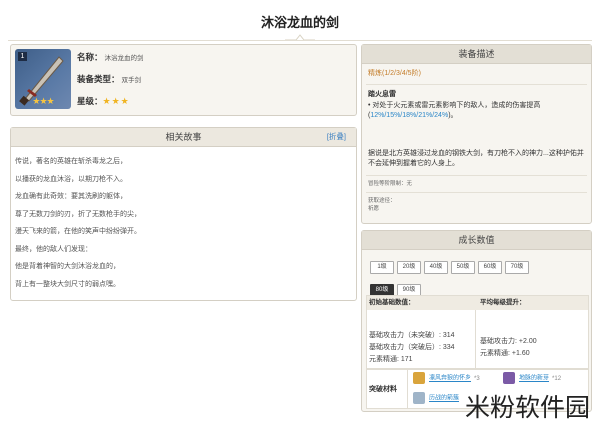 The image size is (600, 428). I want to click on story-line: 龙血确有此奇效：要其洗刷的躯体，, so click(71, 196).